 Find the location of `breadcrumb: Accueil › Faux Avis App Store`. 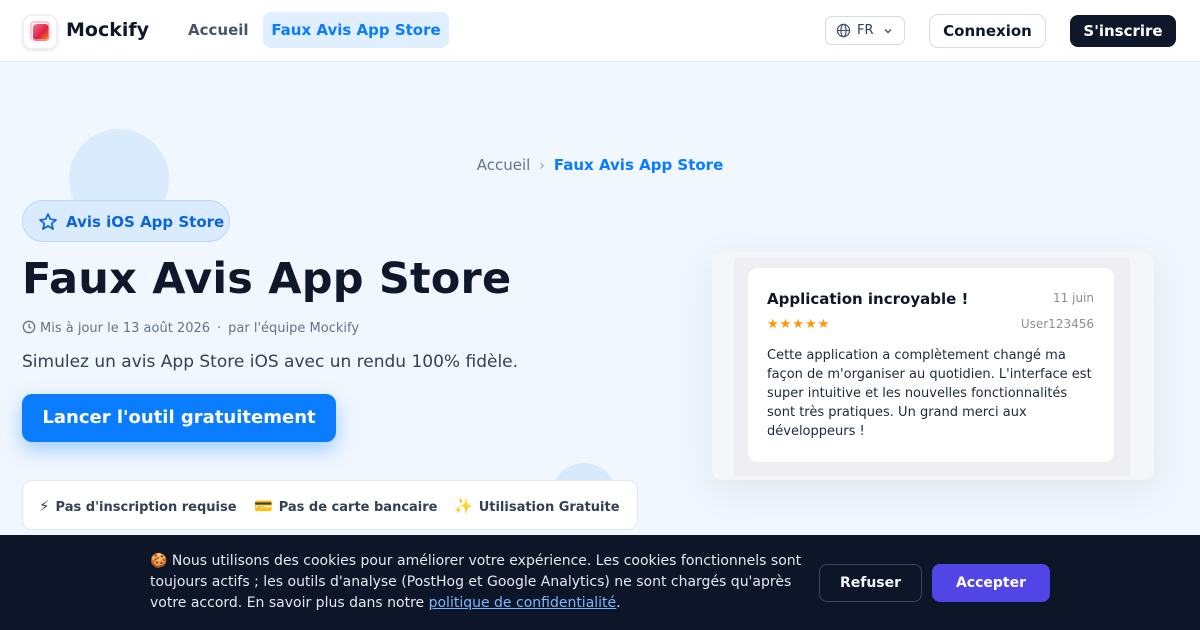

breadcrumb: Accueil › Faux Avis App Store is located at coordinates (600, 165).